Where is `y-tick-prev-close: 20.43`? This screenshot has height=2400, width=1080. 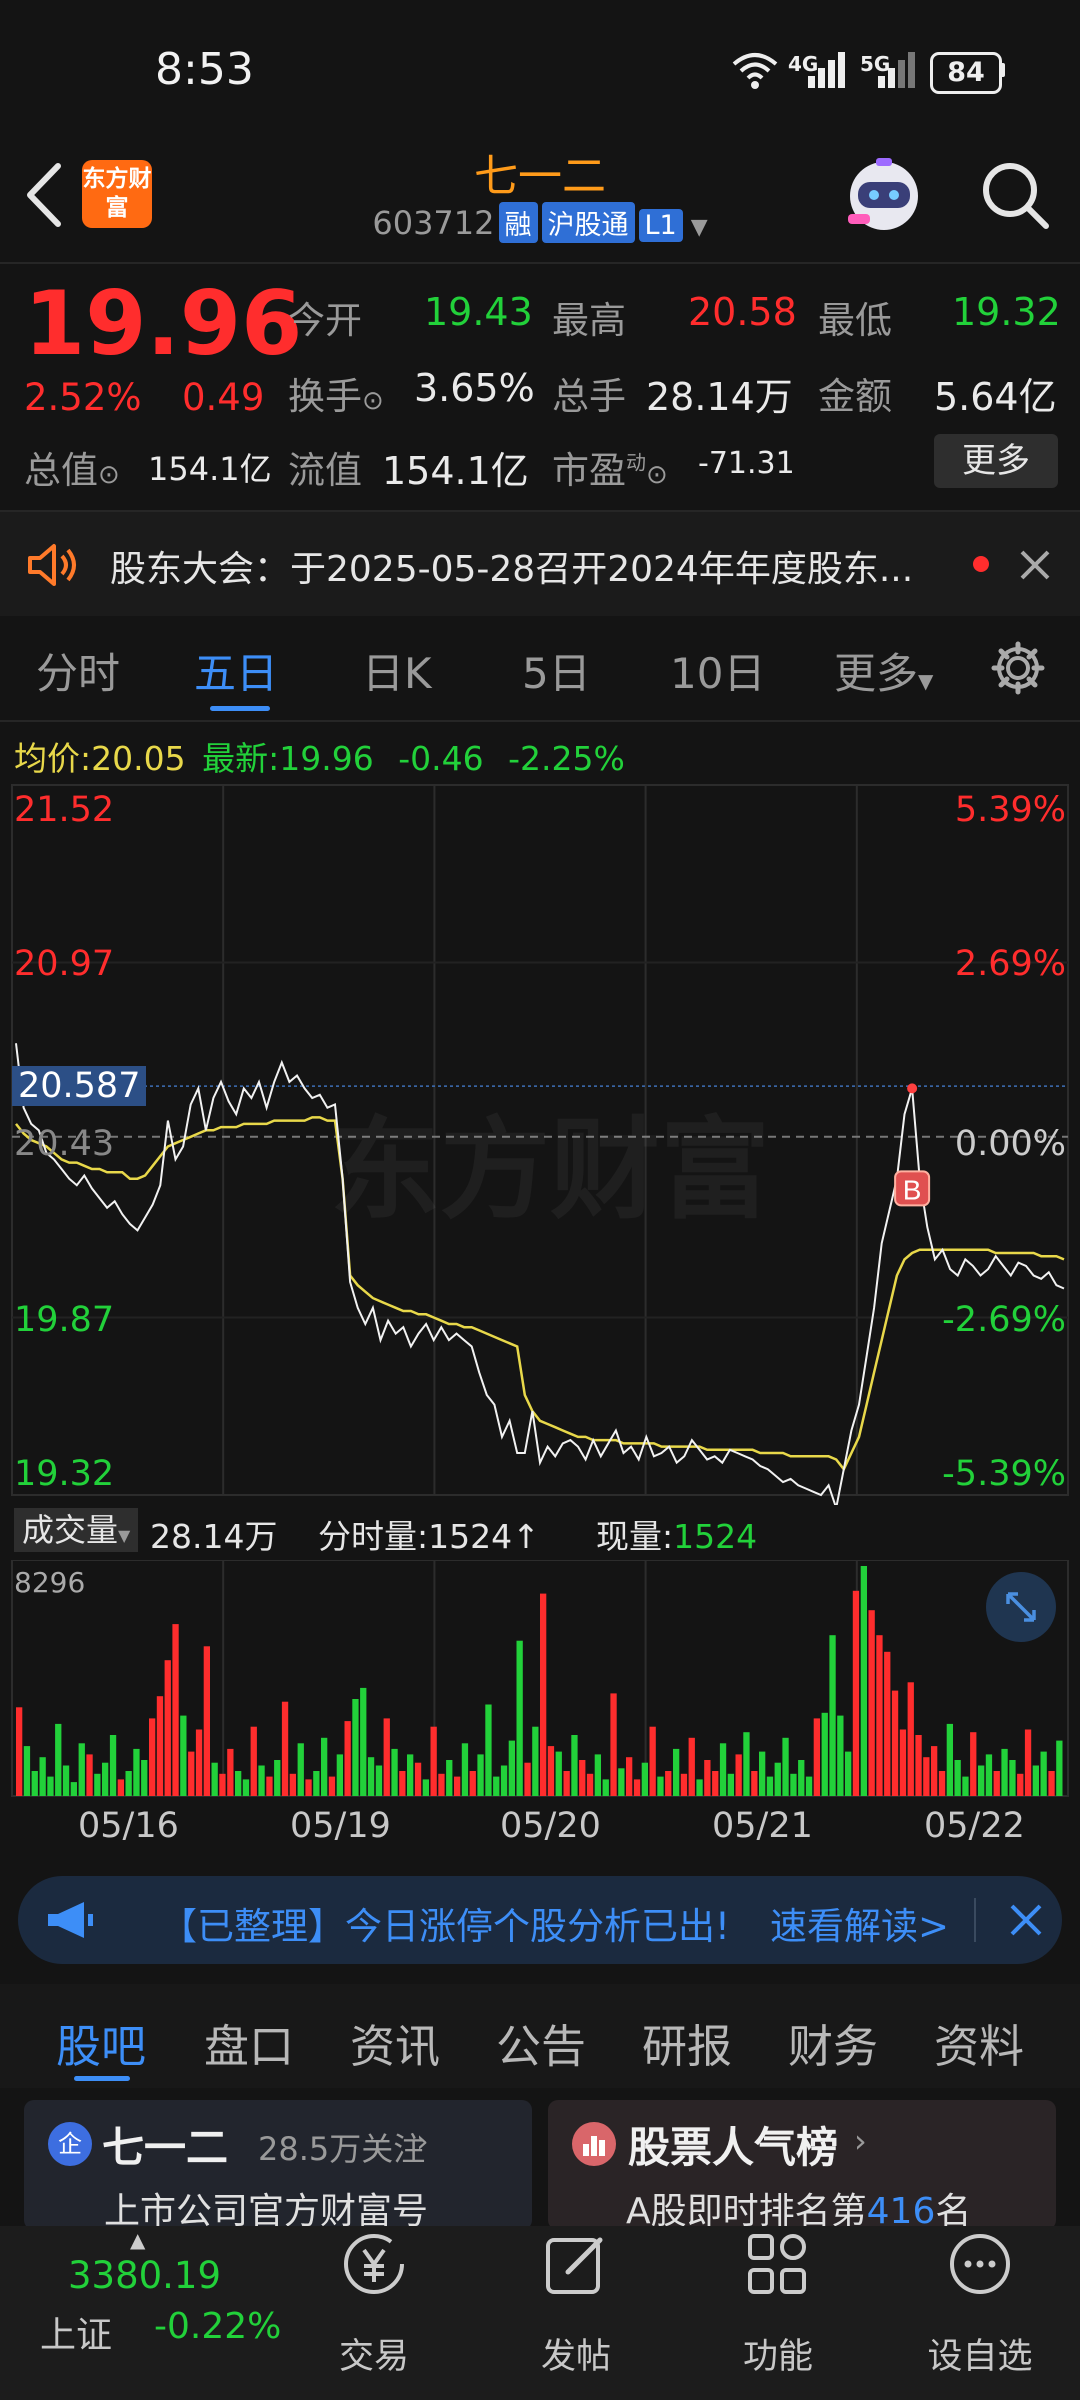
y-tick-prev-close: 20.43 is located at coordinates (64, 1144).